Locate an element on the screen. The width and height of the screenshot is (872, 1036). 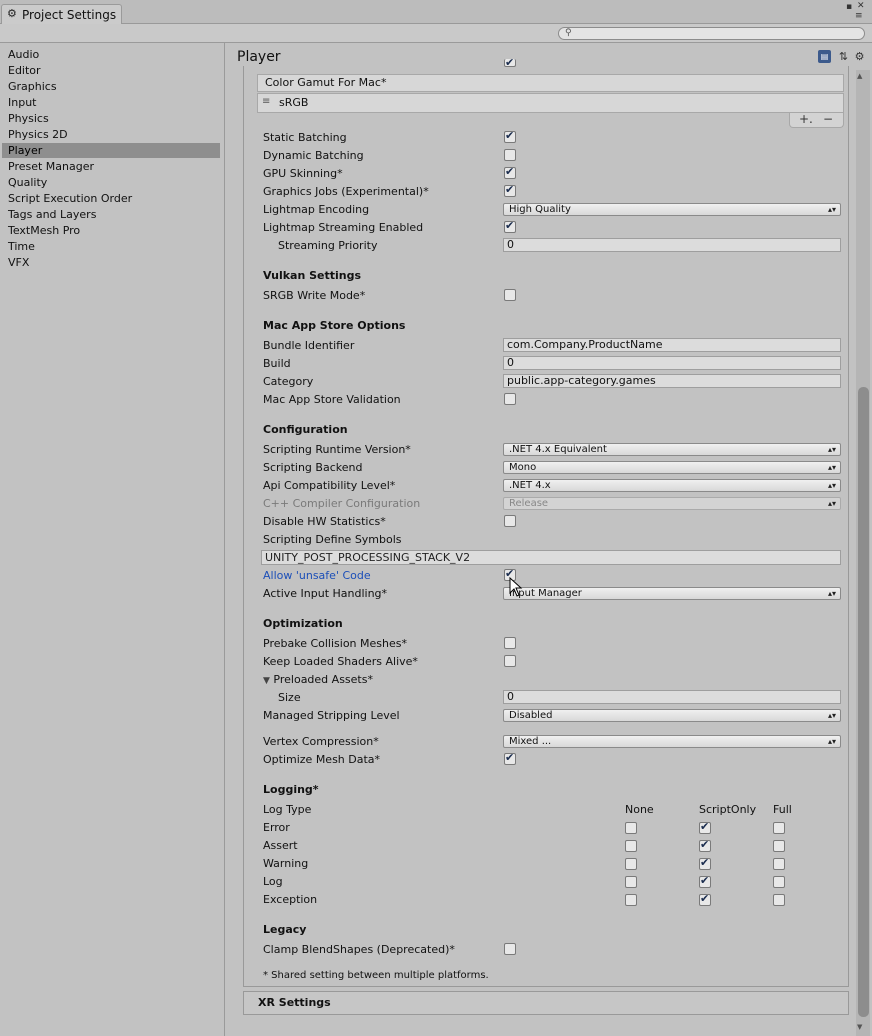
lightmap-streaming-checkbox is located at coordinates (510, 226).